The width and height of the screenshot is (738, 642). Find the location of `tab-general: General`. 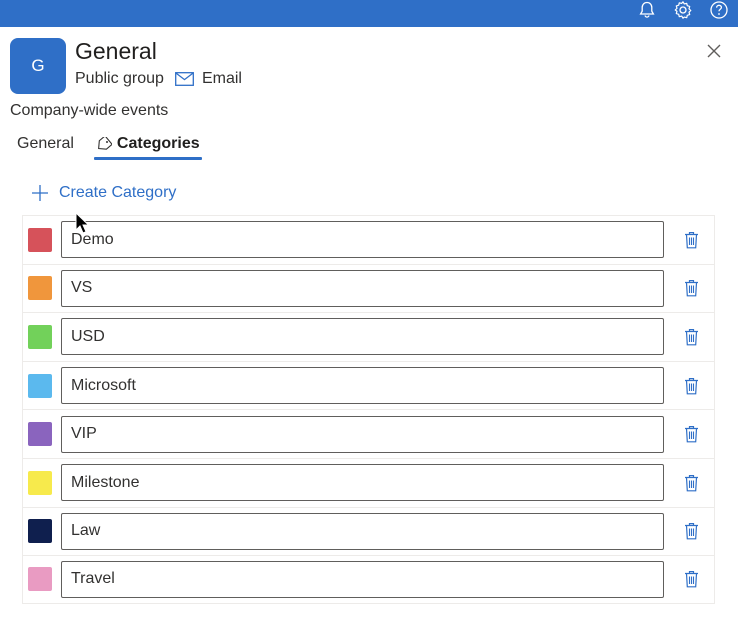

tab-general: General is located at coordinates (45, 144).